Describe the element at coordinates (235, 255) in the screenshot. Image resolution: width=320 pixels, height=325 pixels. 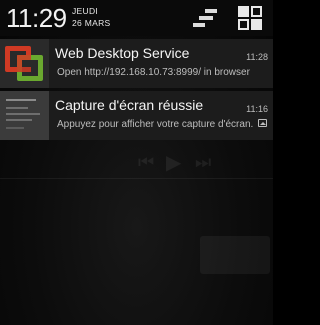
I see `background-app-panel` at that location.